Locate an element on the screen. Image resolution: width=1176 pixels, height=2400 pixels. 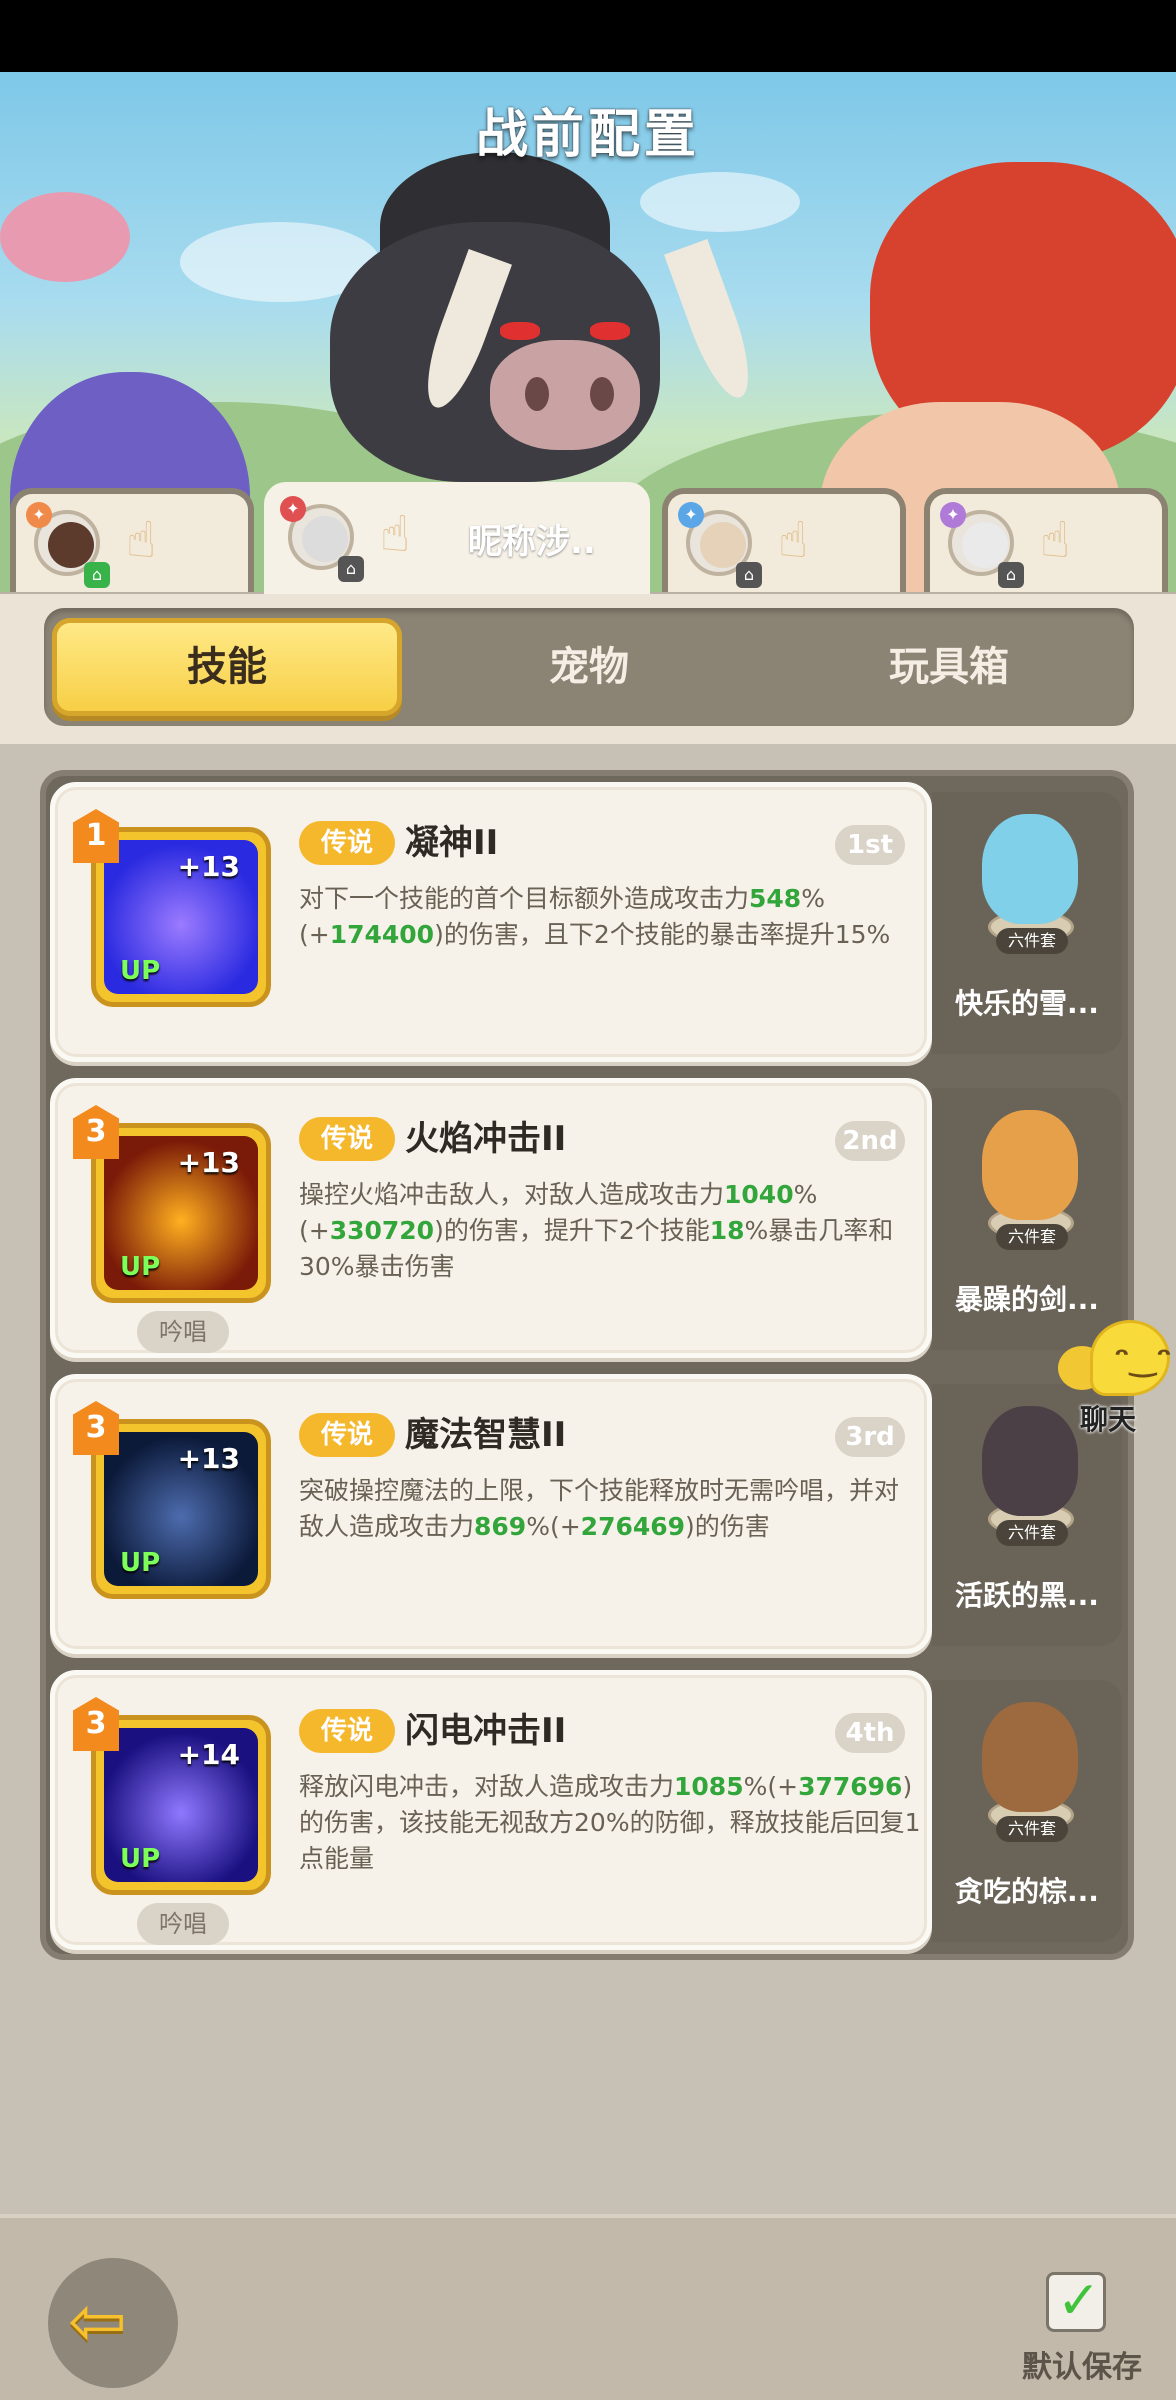
skill-art-icon: +14 UP is located at coordinates (181, 1805).